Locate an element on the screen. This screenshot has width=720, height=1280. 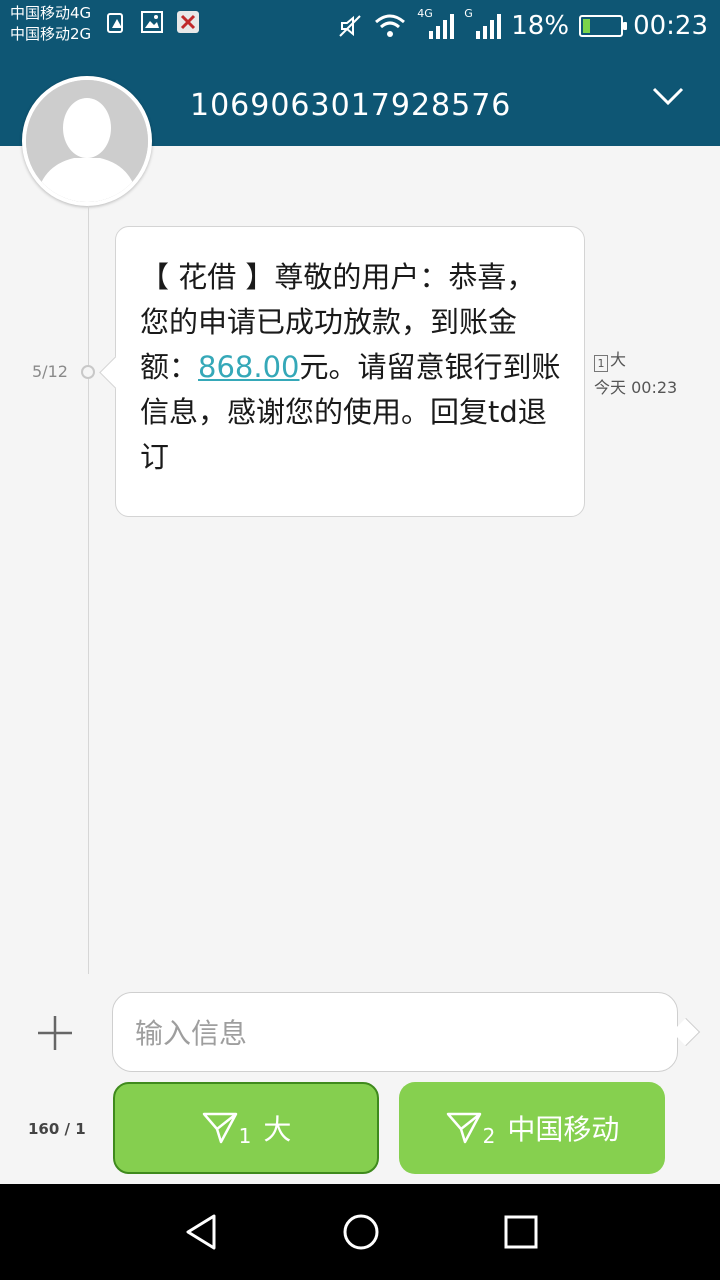
message-input is located at coordinates (395, 1033).